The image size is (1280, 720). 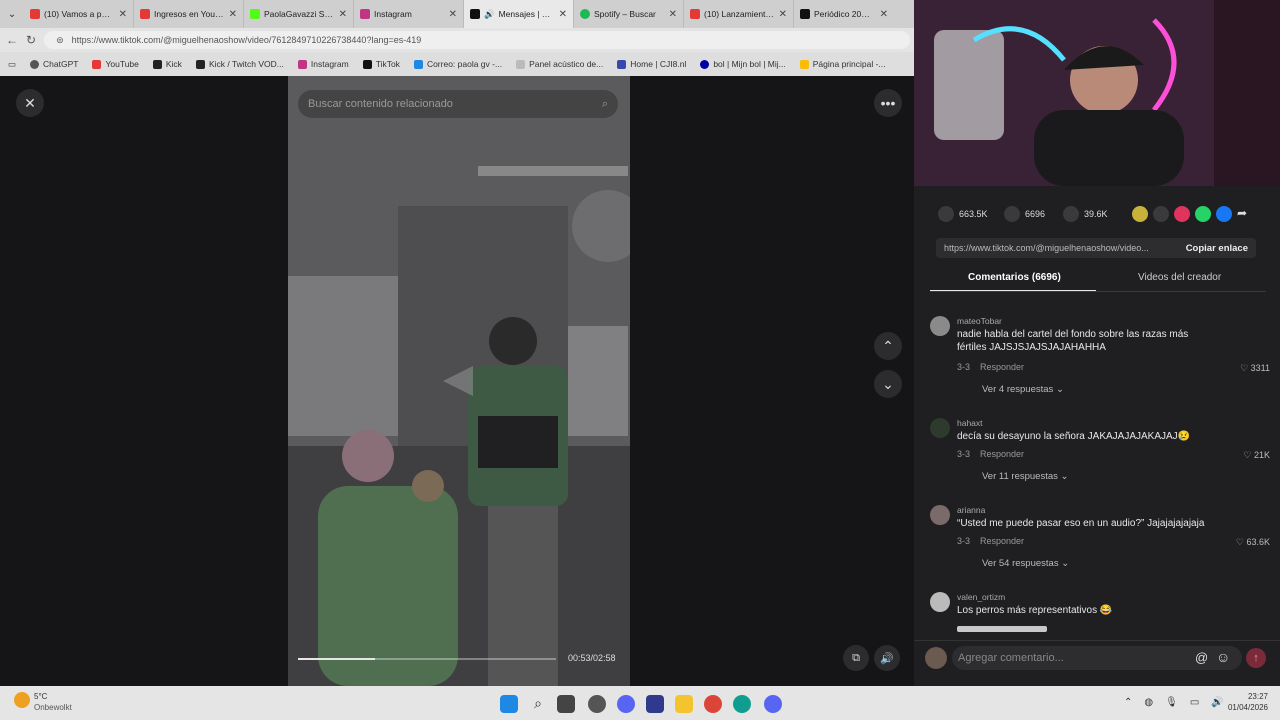 I want to click on bookmark: Instagram, so click(x=323, y=64).